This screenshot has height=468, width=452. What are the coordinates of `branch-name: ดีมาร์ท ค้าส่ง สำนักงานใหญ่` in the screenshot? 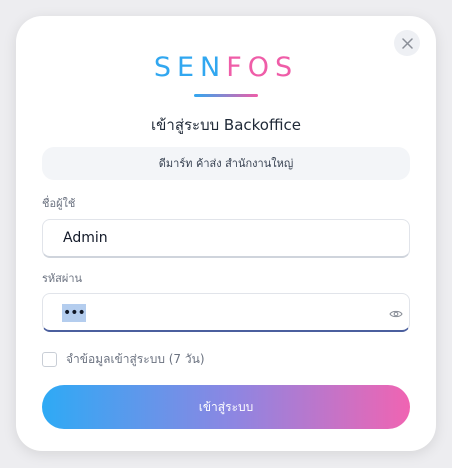 It's located at (226, 163).